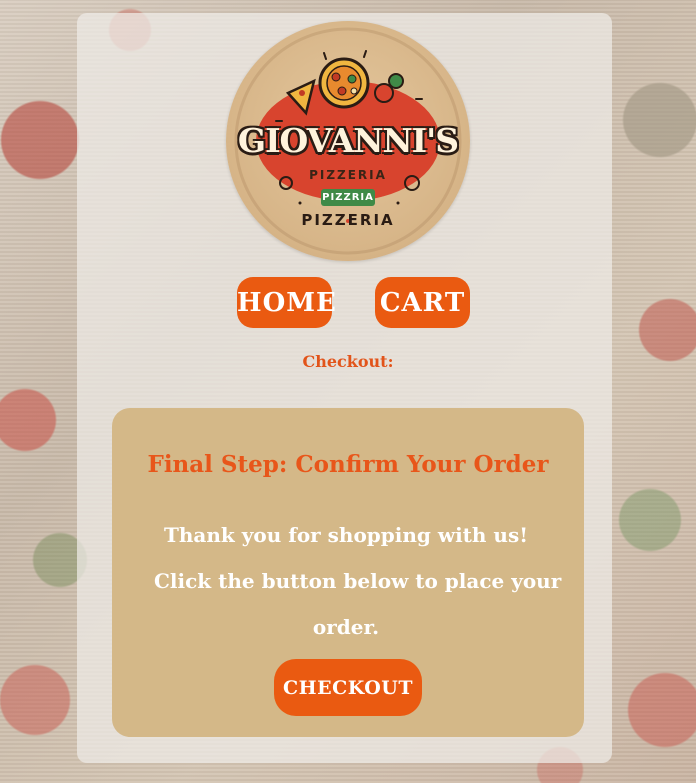 The image size is (696, 783). What do you see at coordinates (286, 302) in the screenshot?
I see `home-button: HOME` at bounding box center [286, 302].